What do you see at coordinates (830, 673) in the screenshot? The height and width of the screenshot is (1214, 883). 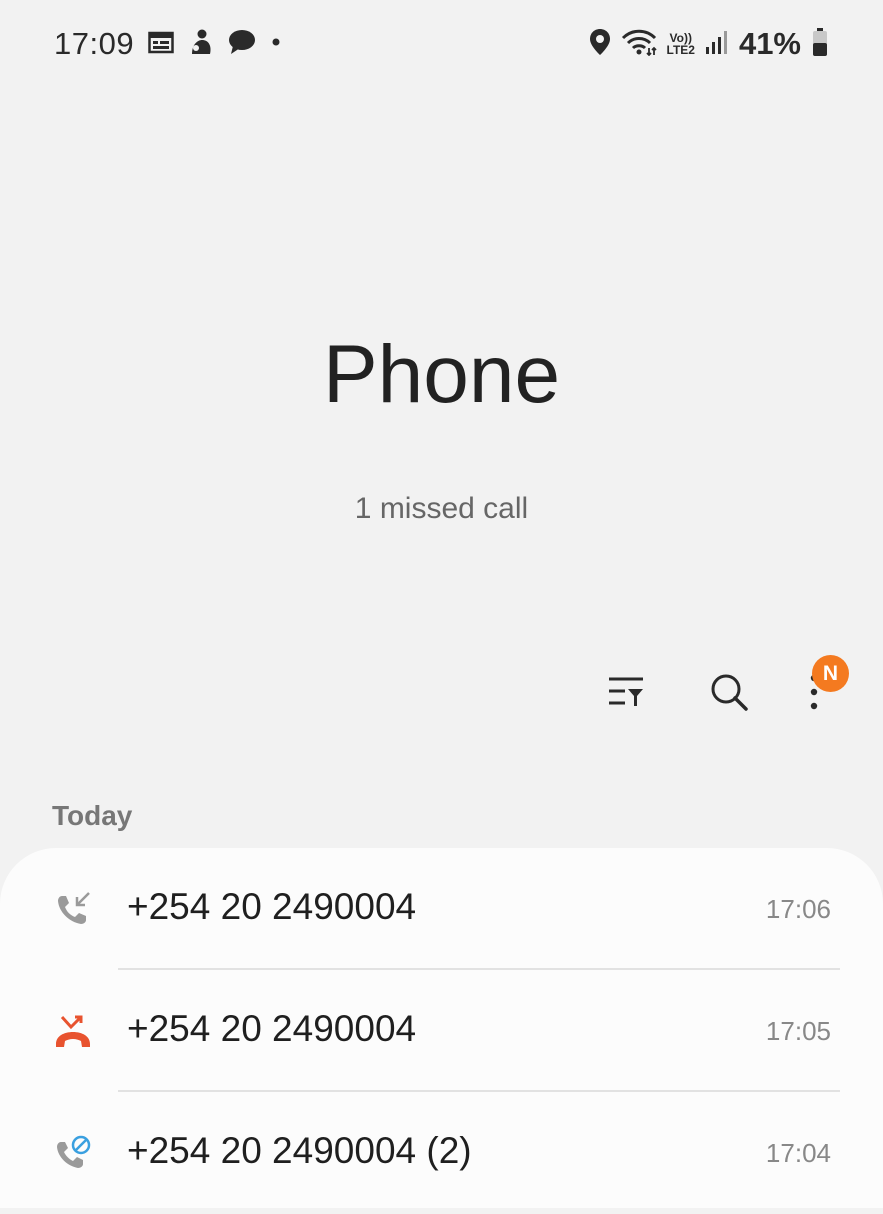 I see `new-badge: N` at bounding box center [830, 673].